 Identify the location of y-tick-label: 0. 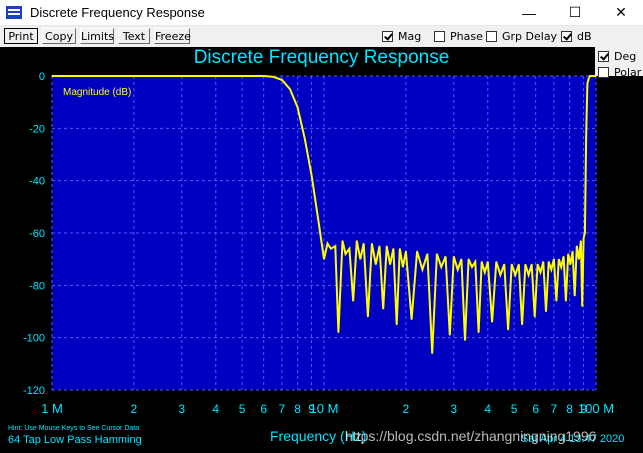
(42, 77).